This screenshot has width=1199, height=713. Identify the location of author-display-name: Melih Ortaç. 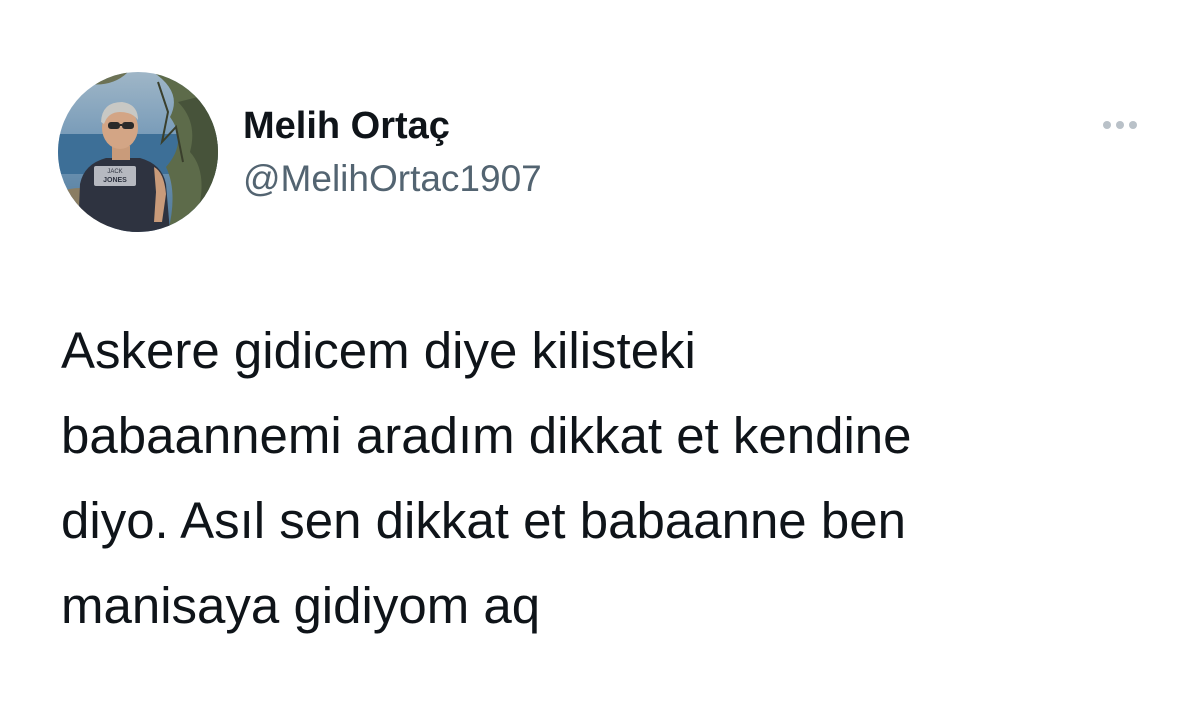
(346, 126).